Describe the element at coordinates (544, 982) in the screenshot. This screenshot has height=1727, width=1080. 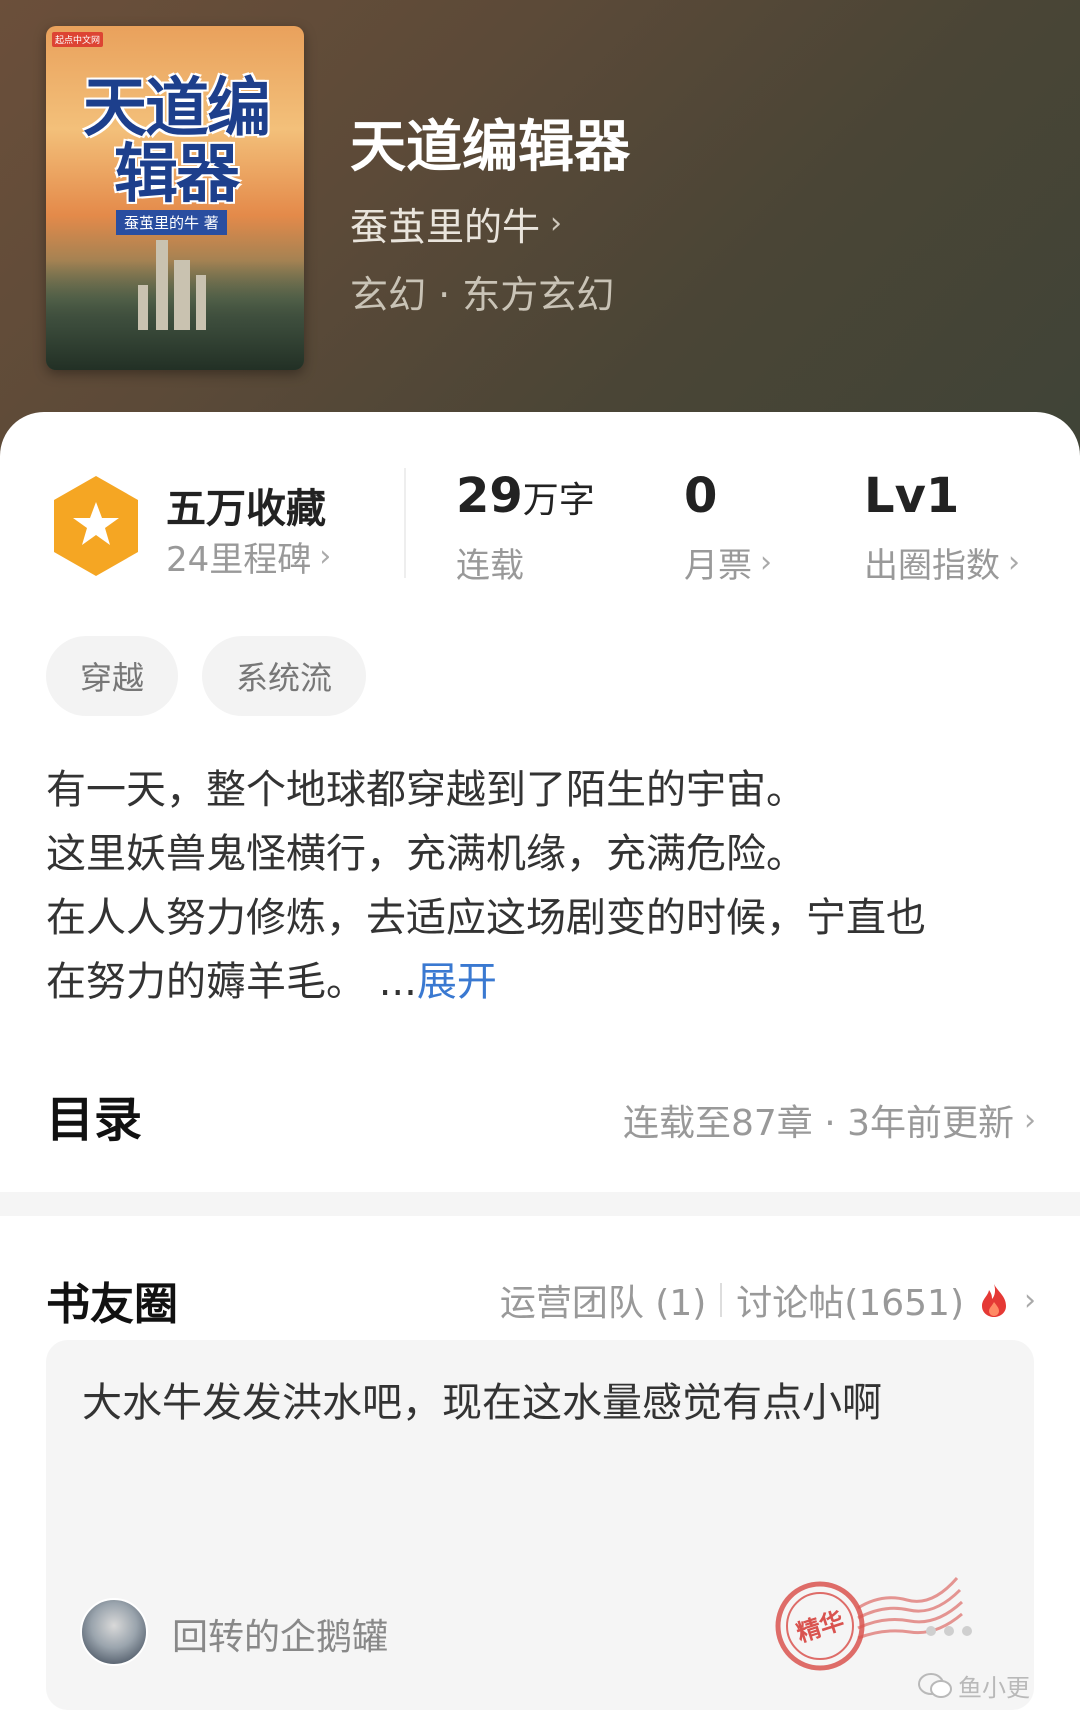
I see `description-line-last: 在努力的薅羊毛。 ...展开` at that location.